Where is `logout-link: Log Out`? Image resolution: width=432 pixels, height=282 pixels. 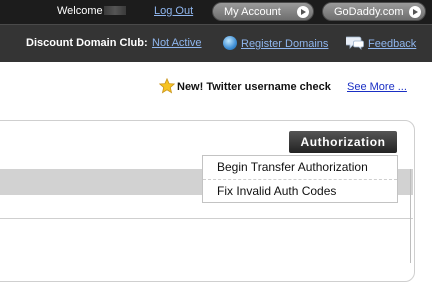 logout-link: Log Out is located at coordinates (173, 11).